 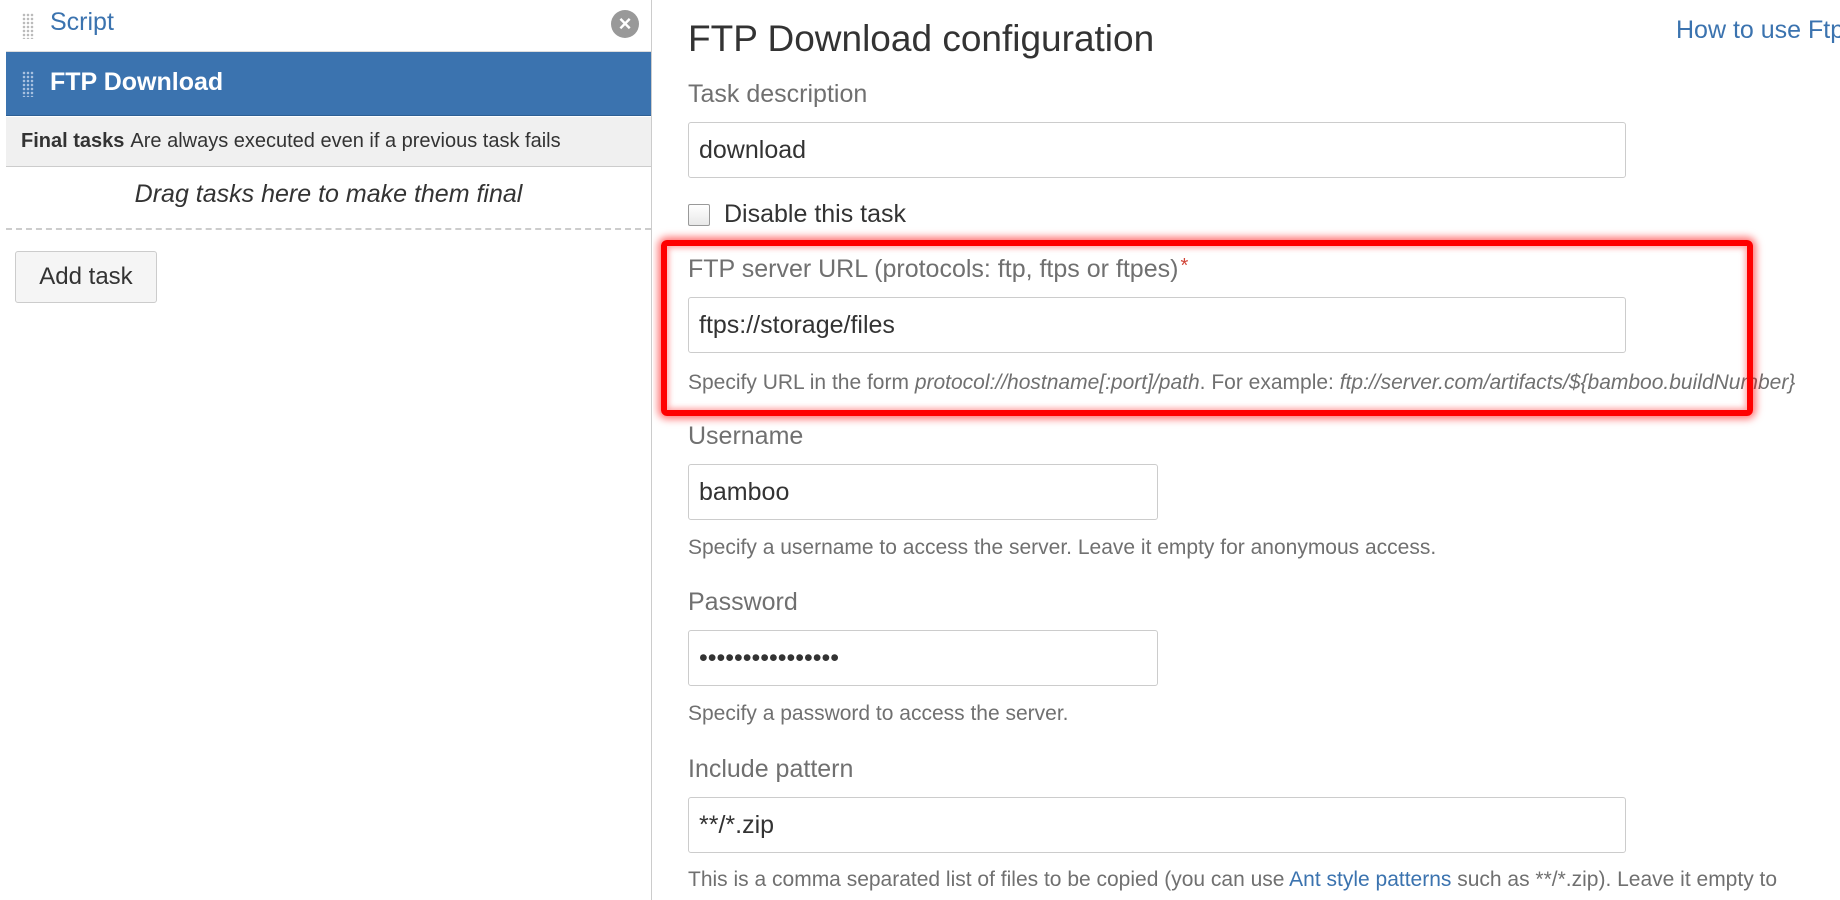 I want to click on task-item-label: Script, so click(x=82, y=22).